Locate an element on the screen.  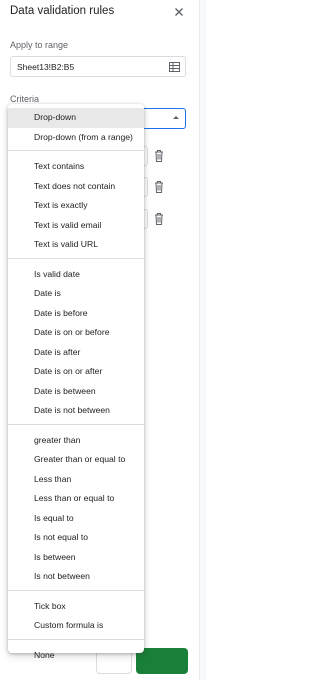
panel-title: Data validation rules is located at coordinates (62, 11).